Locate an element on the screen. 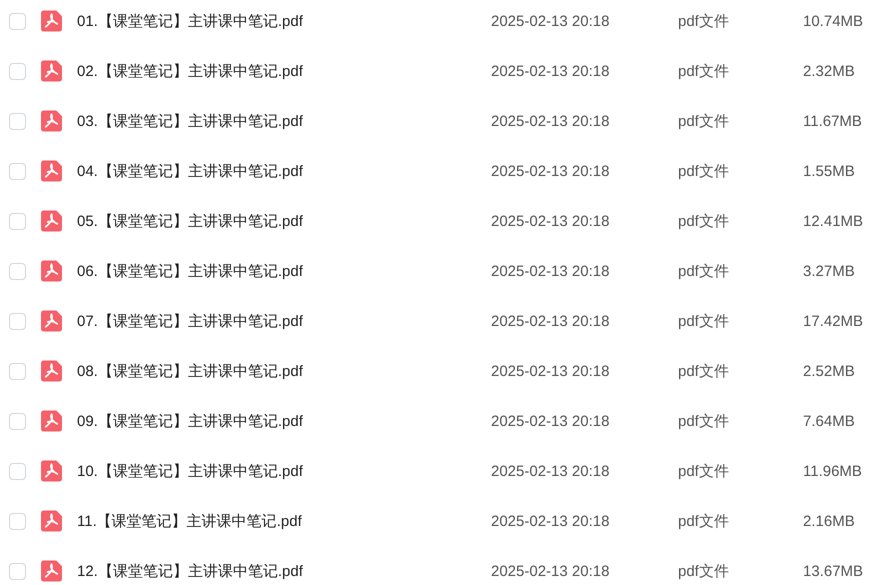  file-name: 01.【课堂笔记】主讲课中笔记.pdf is located at coordinates (284, 21).